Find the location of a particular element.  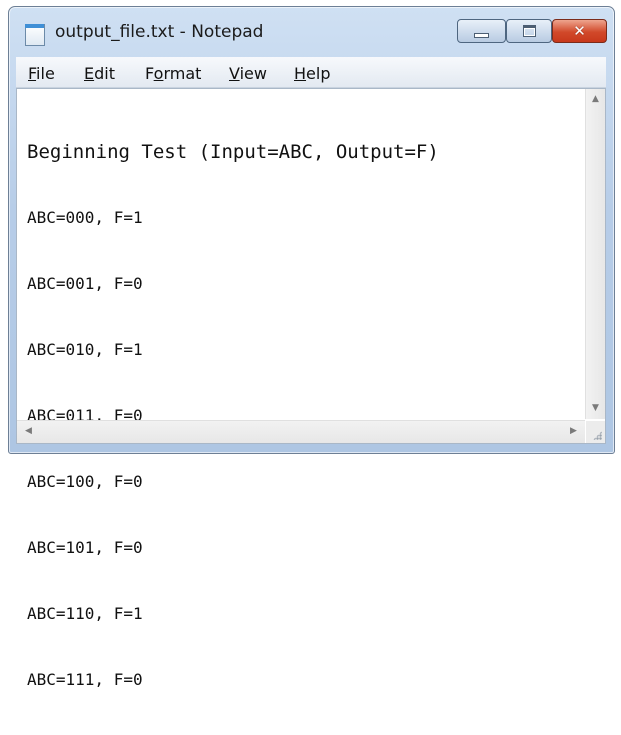

menu-bar: File Edit Format View Help is located at coordinates (311, 72).